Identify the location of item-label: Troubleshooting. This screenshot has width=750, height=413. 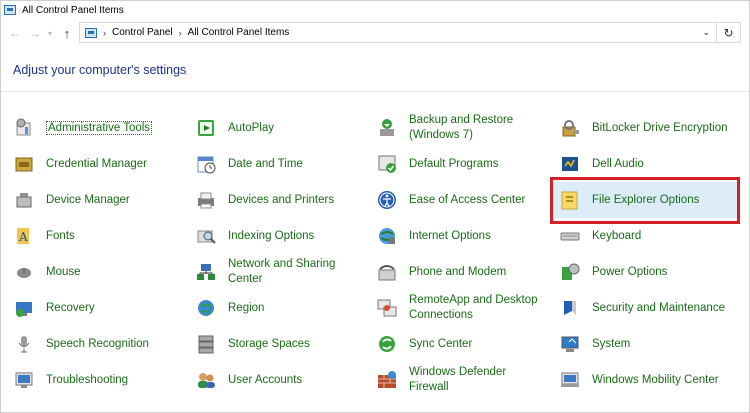
(87, 379).